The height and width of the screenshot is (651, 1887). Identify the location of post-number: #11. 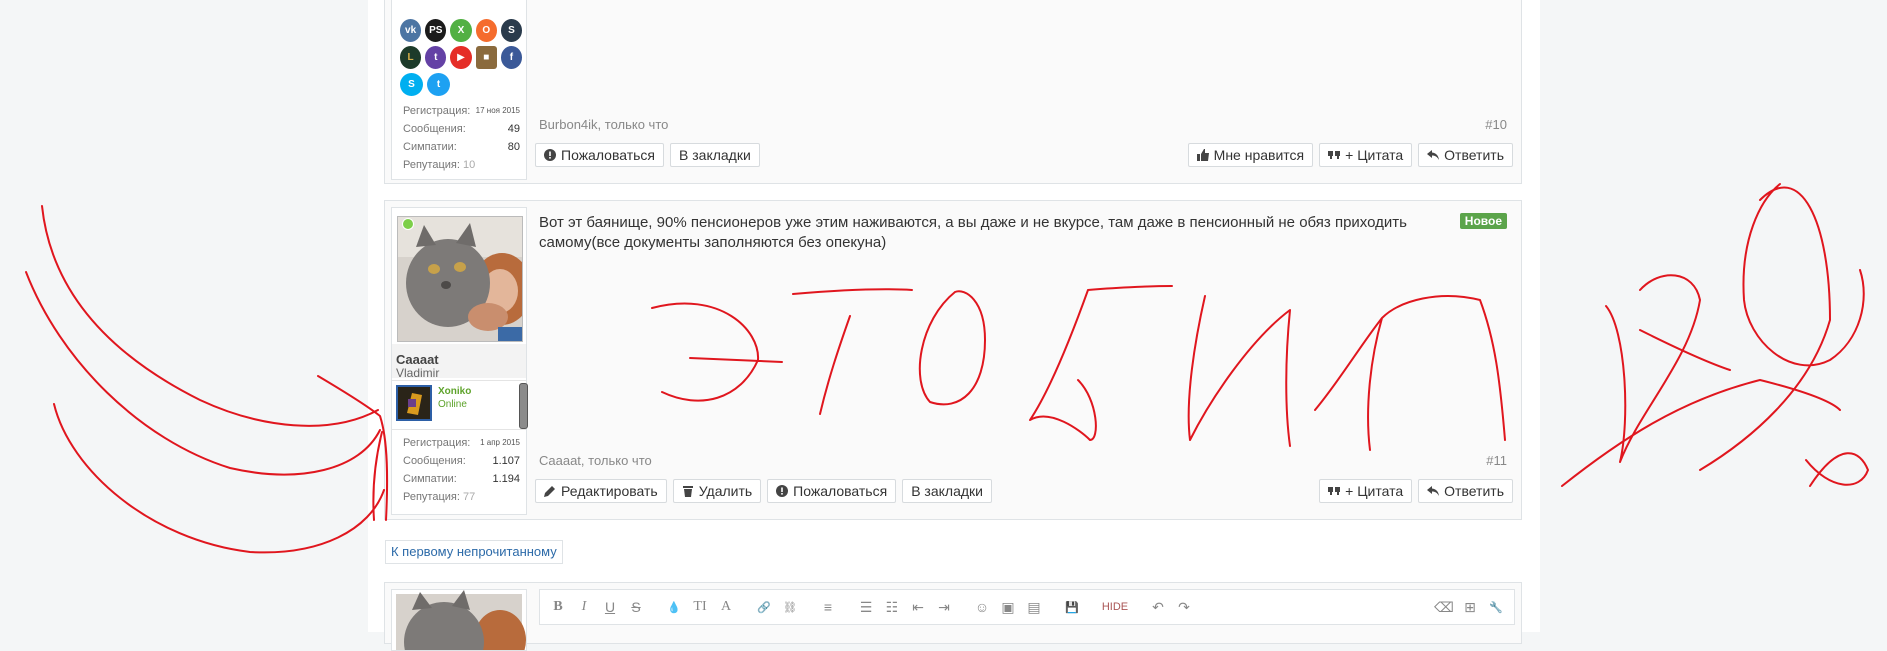
(1496, 460).